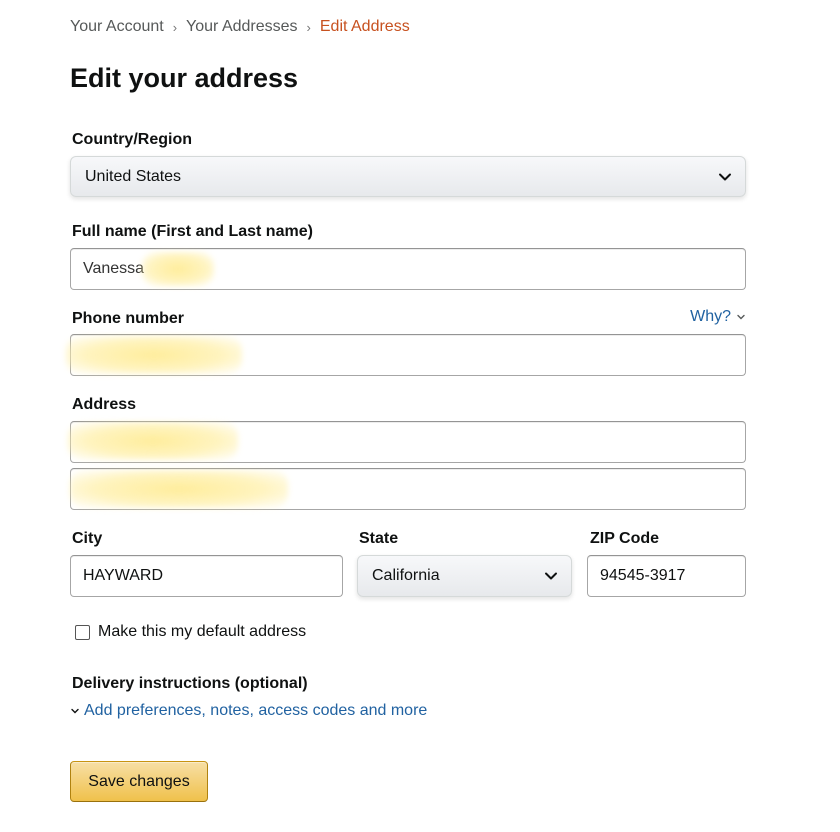  What do you see at coordinates (206, 576) in the screenshot?
I see `city-input: HAYWARD` at bounding box center [206, 576].